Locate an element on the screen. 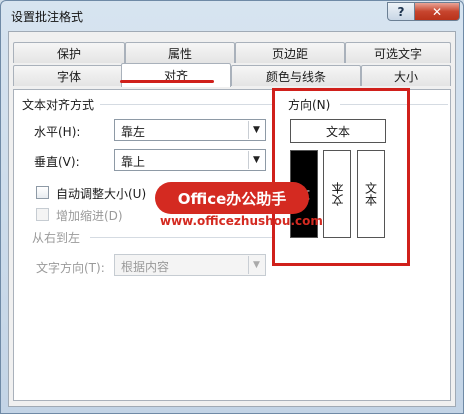 Image resolution: width=464 pixels, height=414 pixels. tab-label: 属性 is located at coordinates (179, 53).